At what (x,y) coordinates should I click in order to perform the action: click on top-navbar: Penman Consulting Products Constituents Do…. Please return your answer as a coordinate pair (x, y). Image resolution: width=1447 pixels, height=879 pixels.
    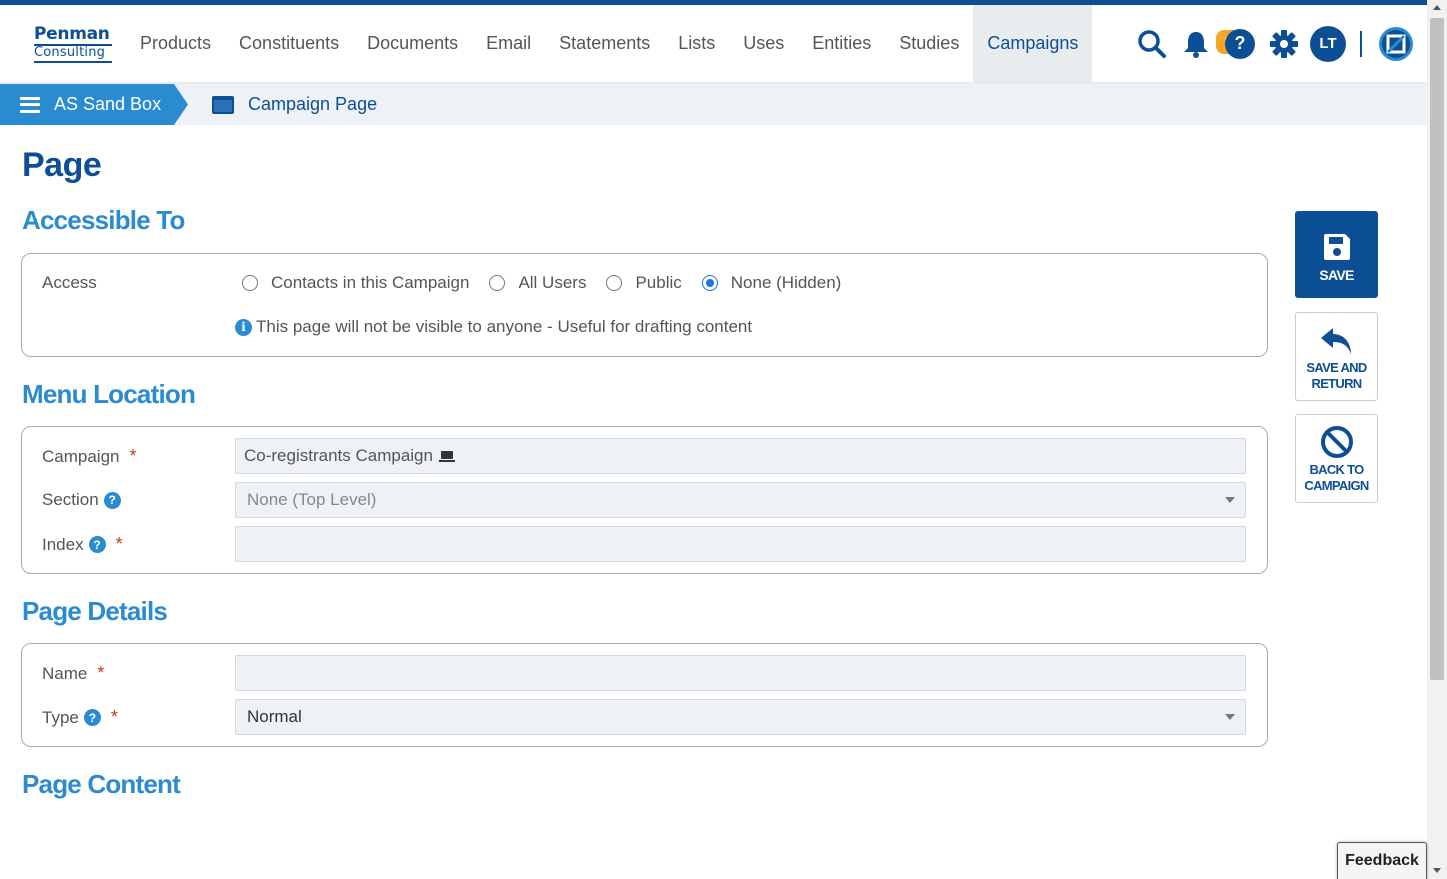
    Looking at the image, I should click on (713, 41).